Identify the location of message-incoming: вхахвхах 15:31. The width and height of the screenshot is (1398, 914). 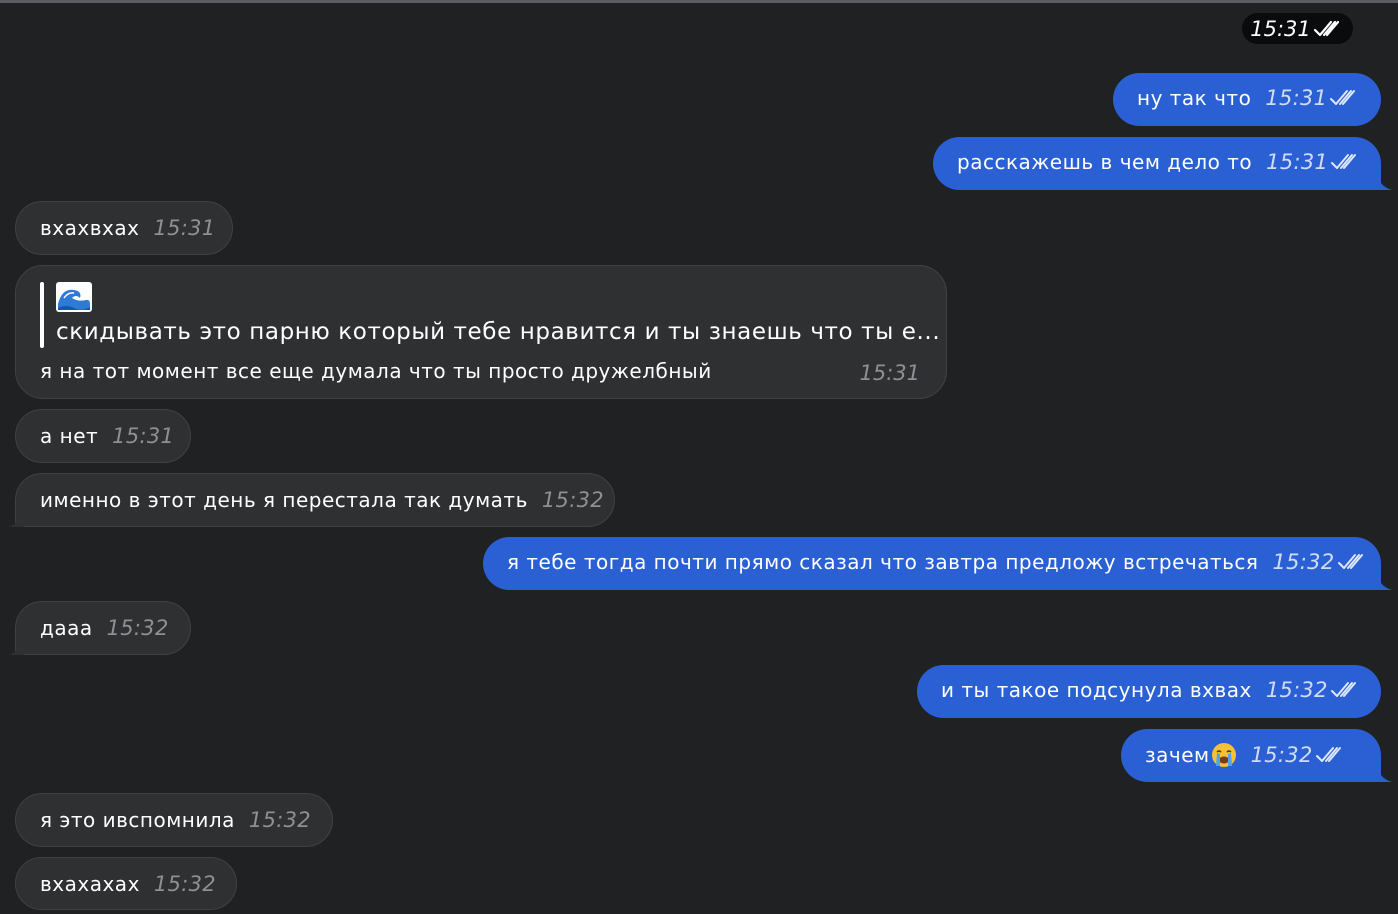
(124, 228).